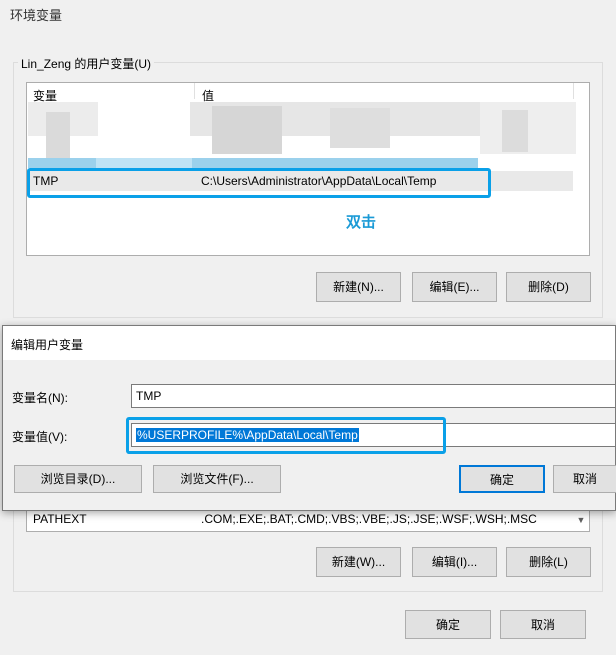 Image resolution: width=616 pixels, height=655 pixels. What do you see at coordinates (86, 63) in the screenshot?
I see `user-variables-group-label: Lin_Zeng 的用户变量(U)` at bounding box center [86, 63].